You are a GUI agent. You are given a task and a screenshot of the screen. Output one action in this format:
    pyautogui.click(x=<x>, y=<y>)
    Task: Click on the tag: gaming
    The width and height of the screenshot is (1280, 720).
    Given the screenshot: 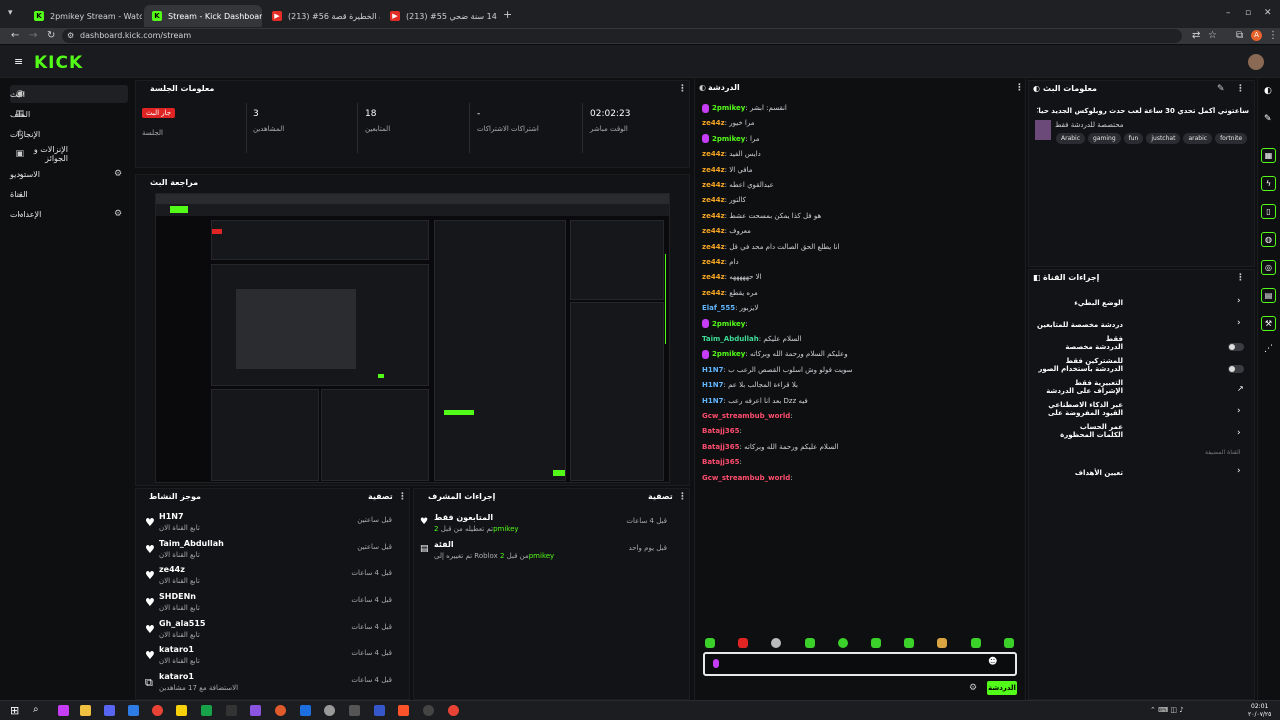 What is the action you would take?
    pyautogui.click(x=1104, y=138)
    